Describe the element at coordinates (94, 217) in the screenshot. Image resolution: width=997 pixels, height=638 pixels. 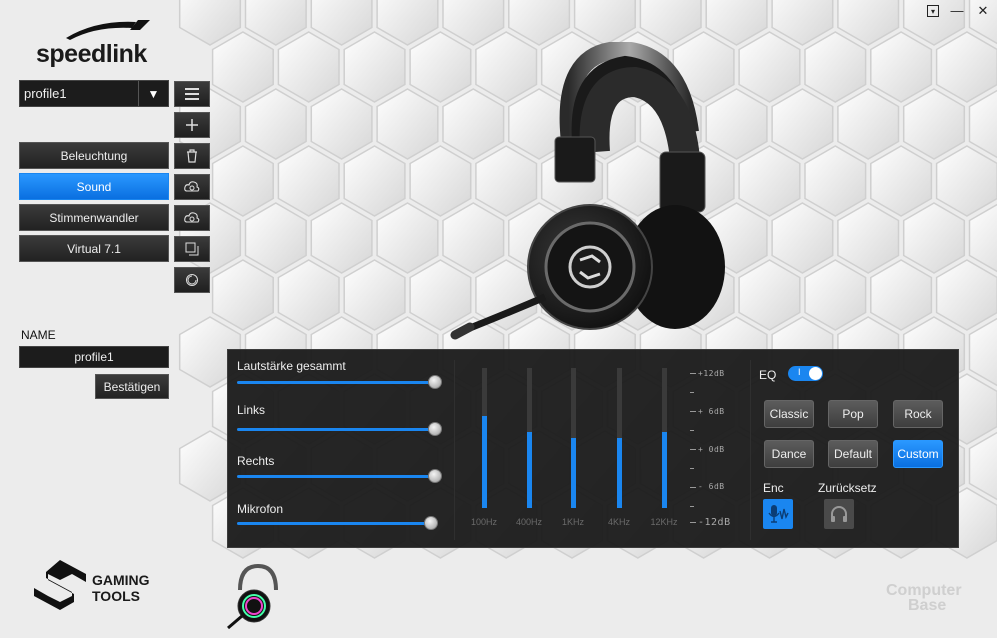
I see `nav-stimmenwandler-button: Stimmenwandler` at that location.